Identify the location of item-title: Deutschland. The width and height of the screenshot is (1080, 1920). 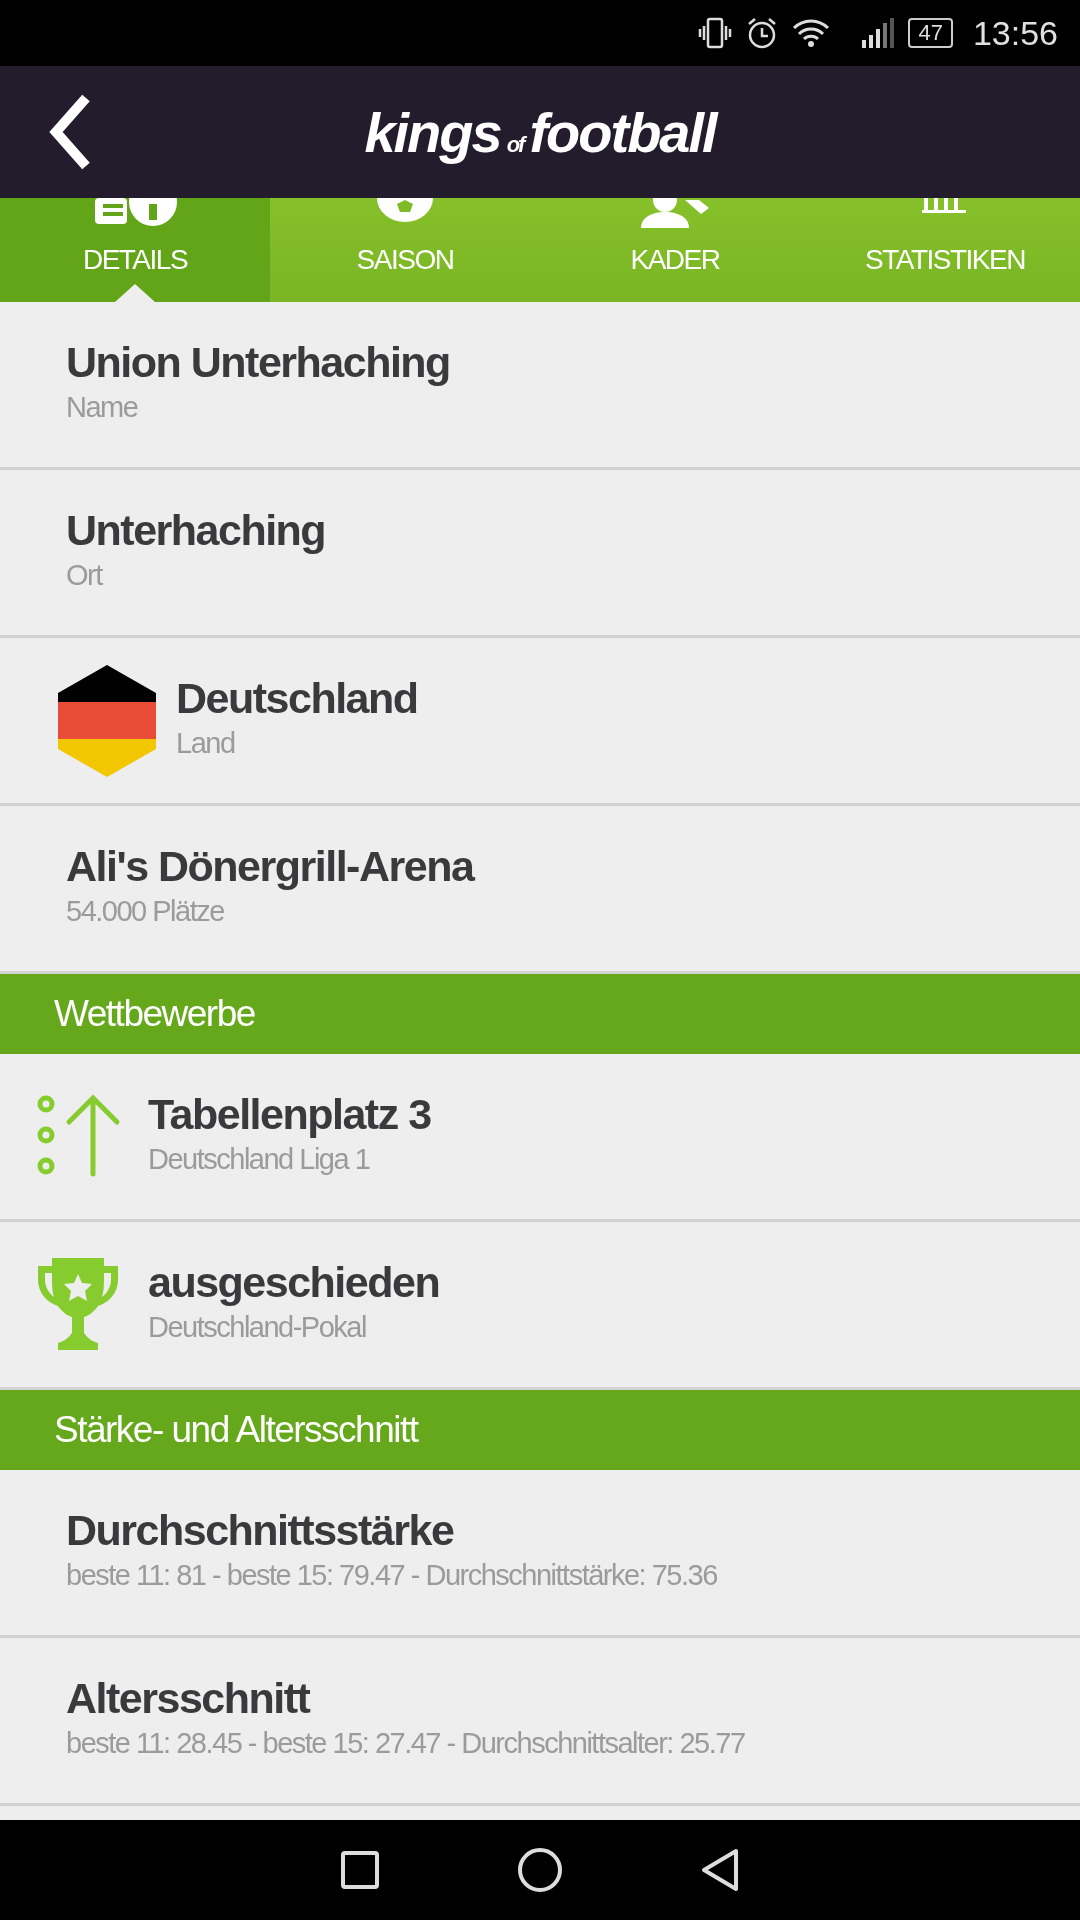
(297, 698).